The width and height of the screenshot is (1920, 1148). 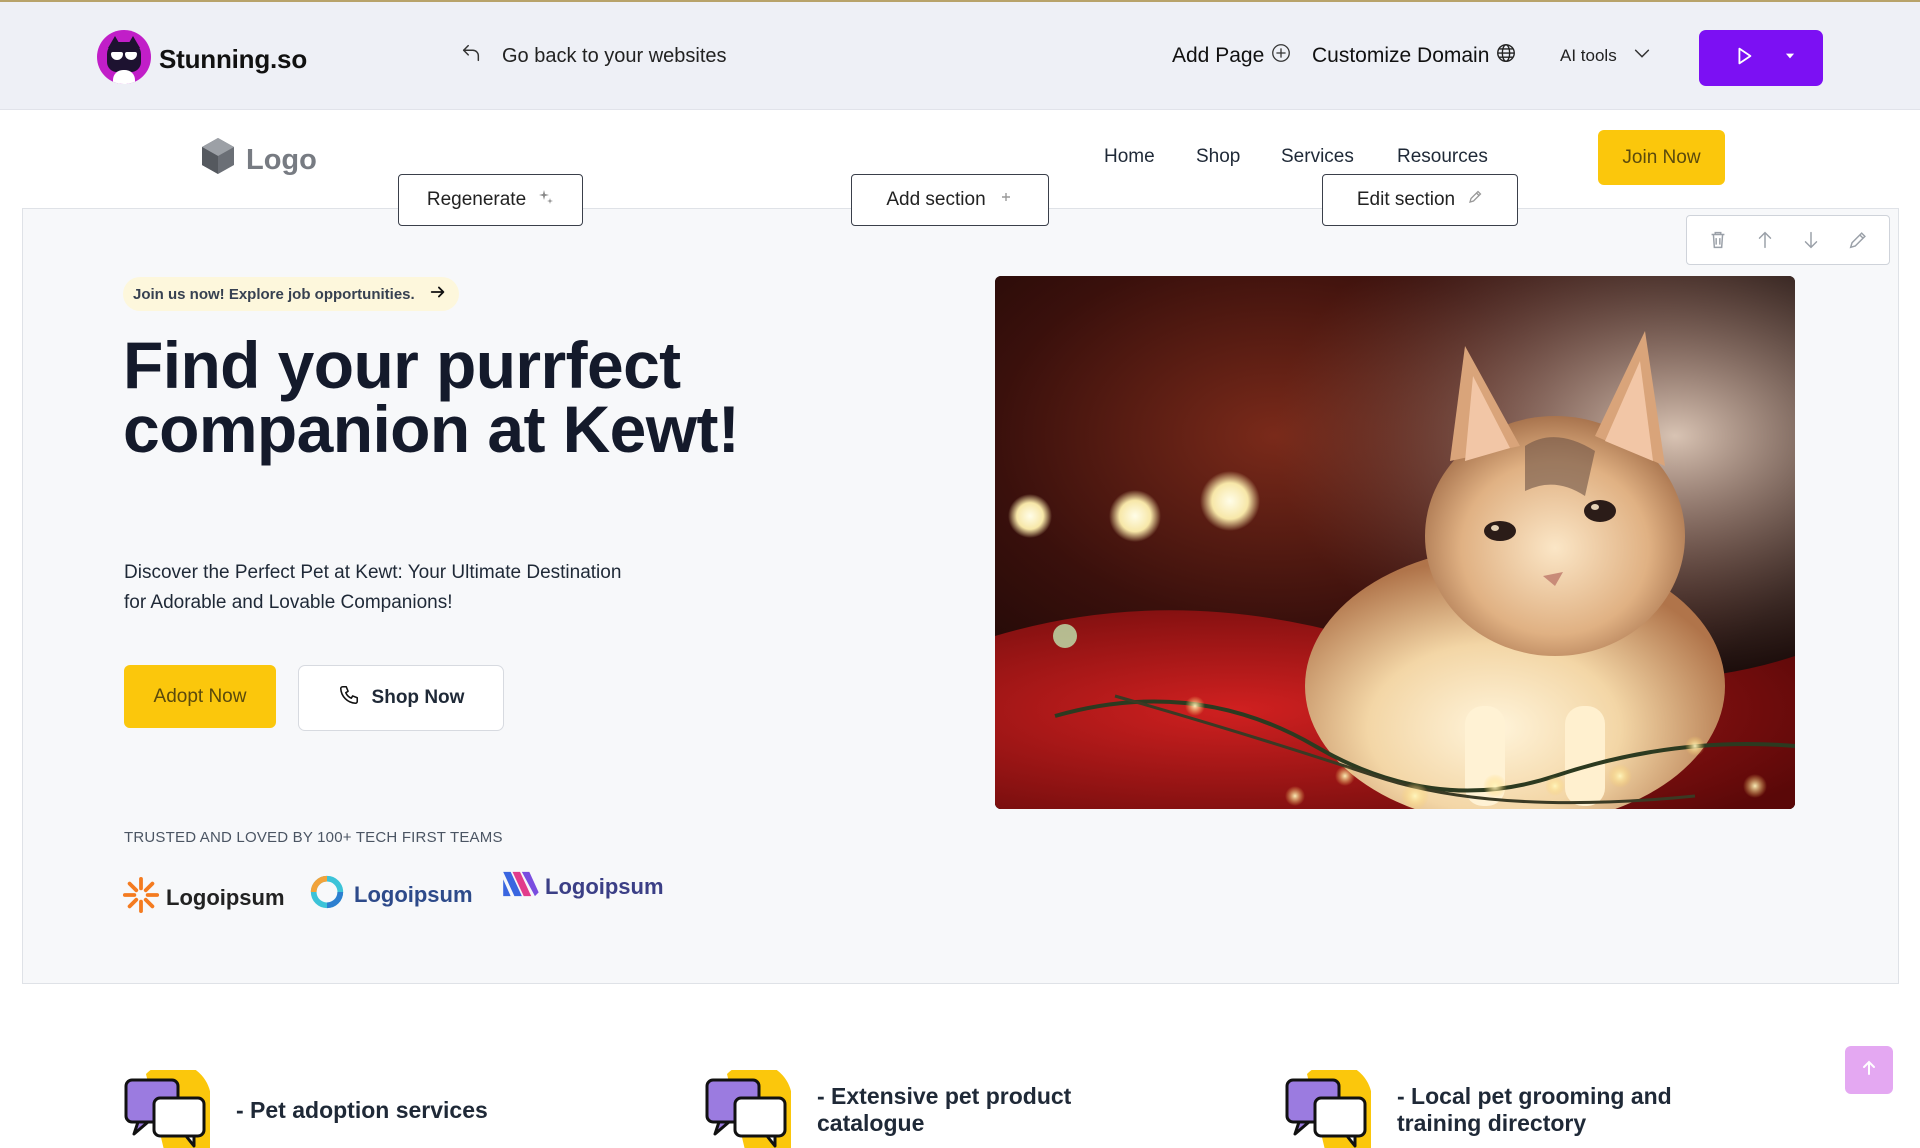 I want to click on nav-resources: Resources, so click(x=1442, y=157).